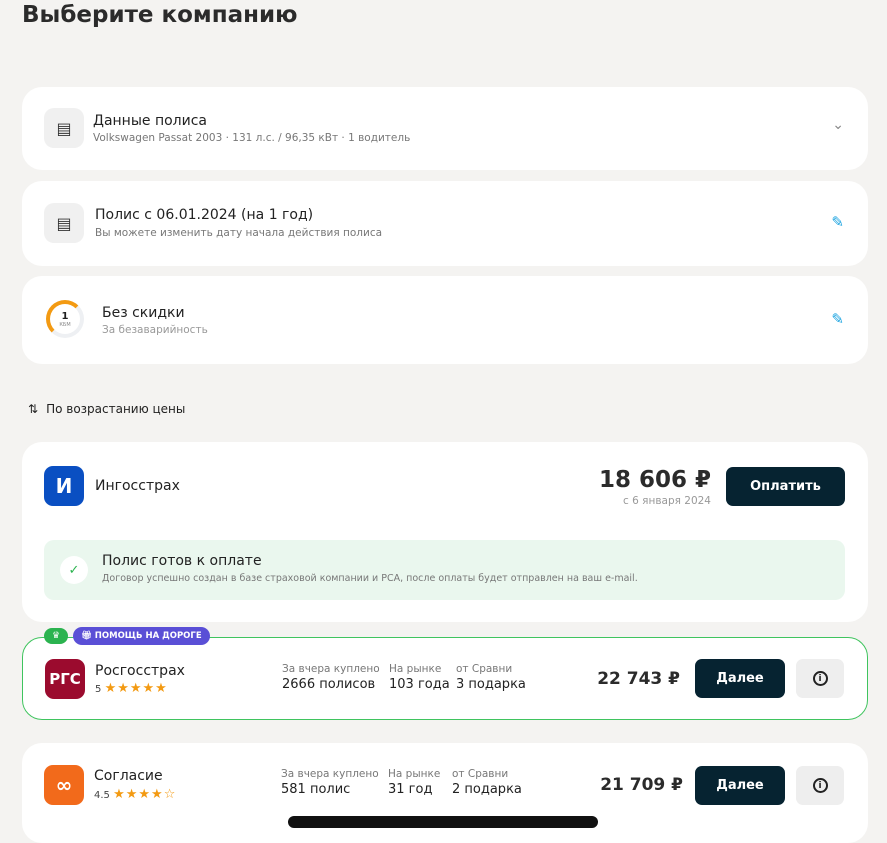 The width and height of the screenshot is (887, 843). Describe the element at coordinates (414, 782) in the screenshot. I see `stat: На рынке 31 год` at that location.